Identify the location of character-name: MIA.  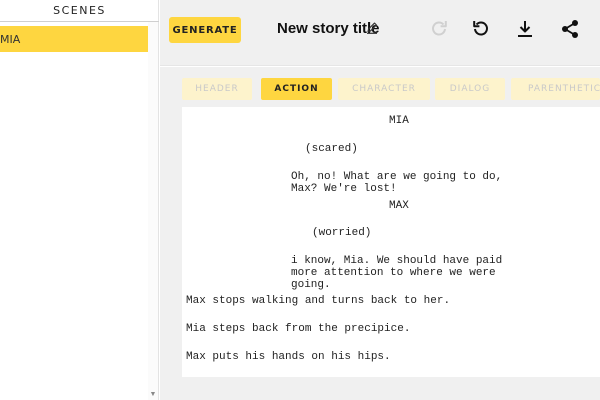
(399, 121).